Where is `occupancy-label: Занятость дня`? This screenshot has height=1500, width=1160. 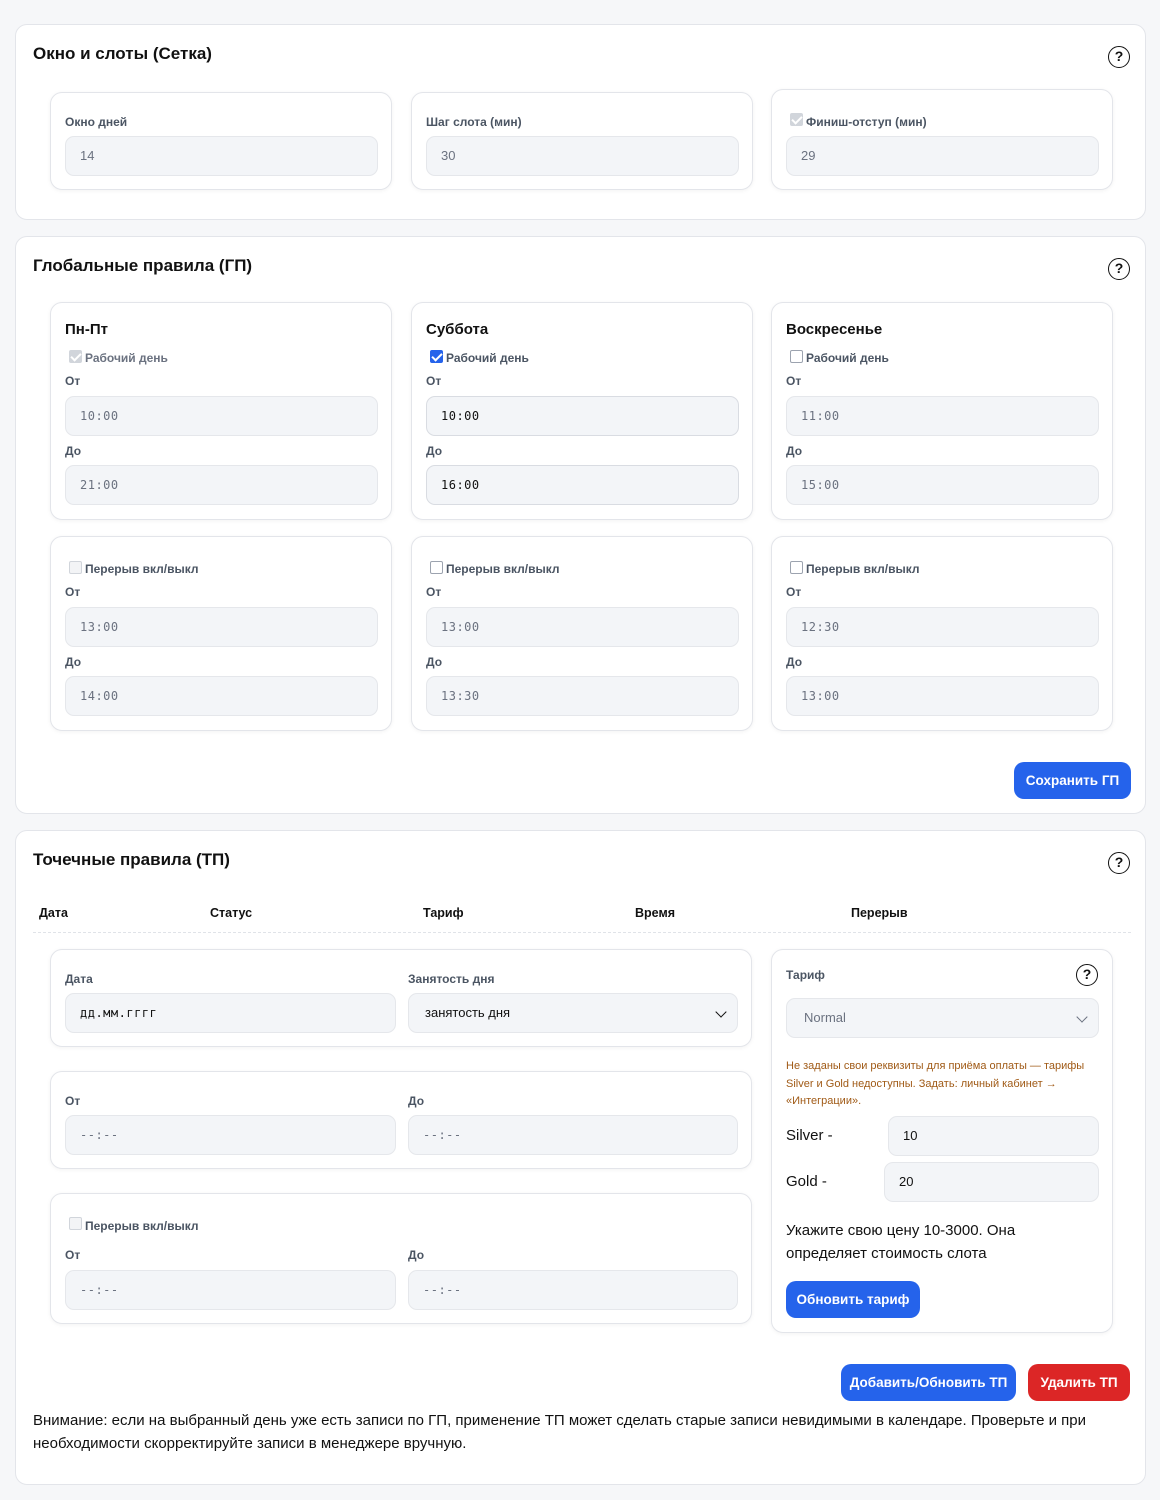 occupancy-label: Занятость дня is located at coordinates (451, 979).